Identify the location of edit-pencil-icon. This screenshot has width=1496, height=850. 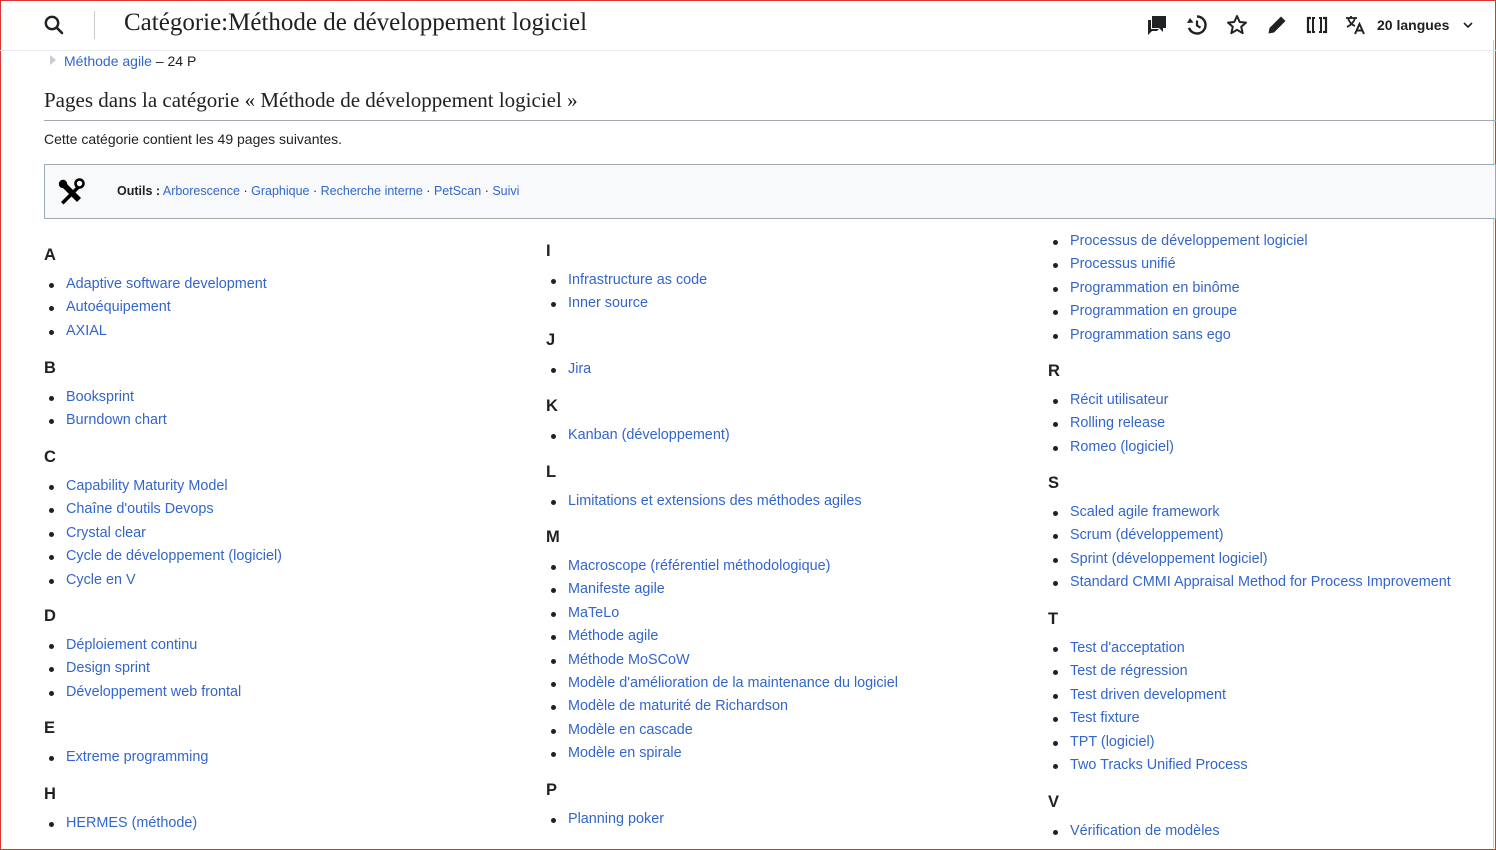
(1277, 25).